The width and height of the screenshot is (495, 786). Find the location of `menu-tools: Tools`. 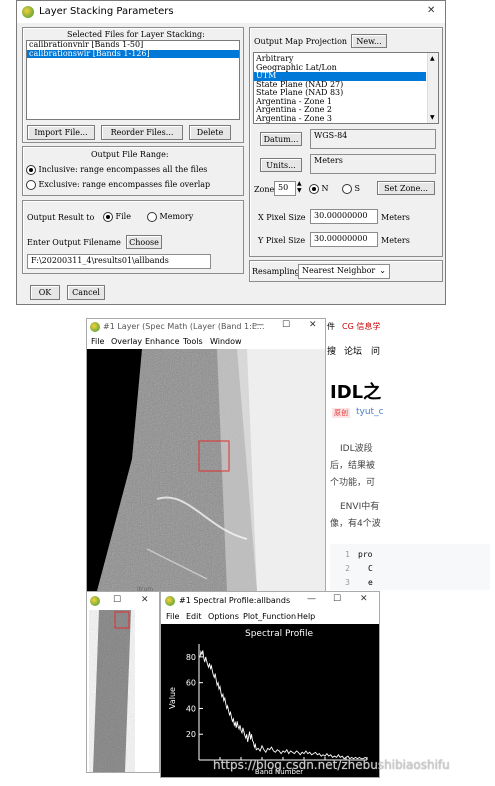

menu-tools: Tools is located at coordinates (193, 341).